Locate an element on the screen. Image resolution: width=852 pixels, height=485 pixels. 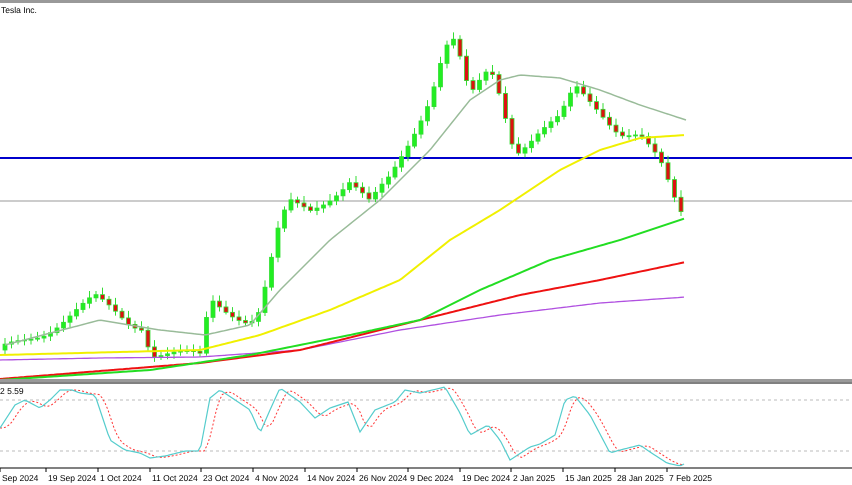
date-label: 28 Jan 2025 is located at coordinates (640, 478).